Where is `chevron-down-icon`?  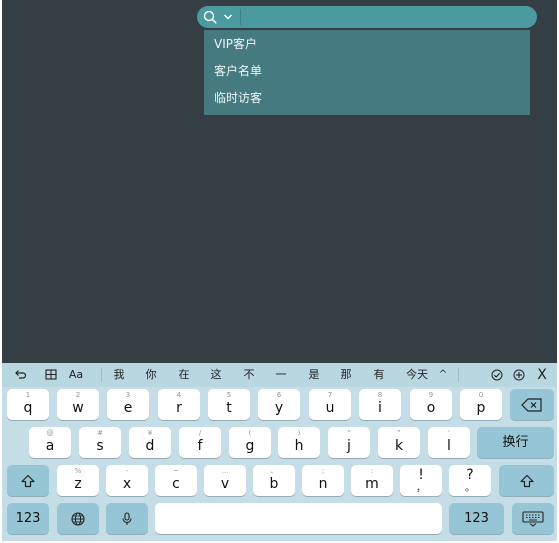
chevron-down-icon is located at coordinates (228, 17).